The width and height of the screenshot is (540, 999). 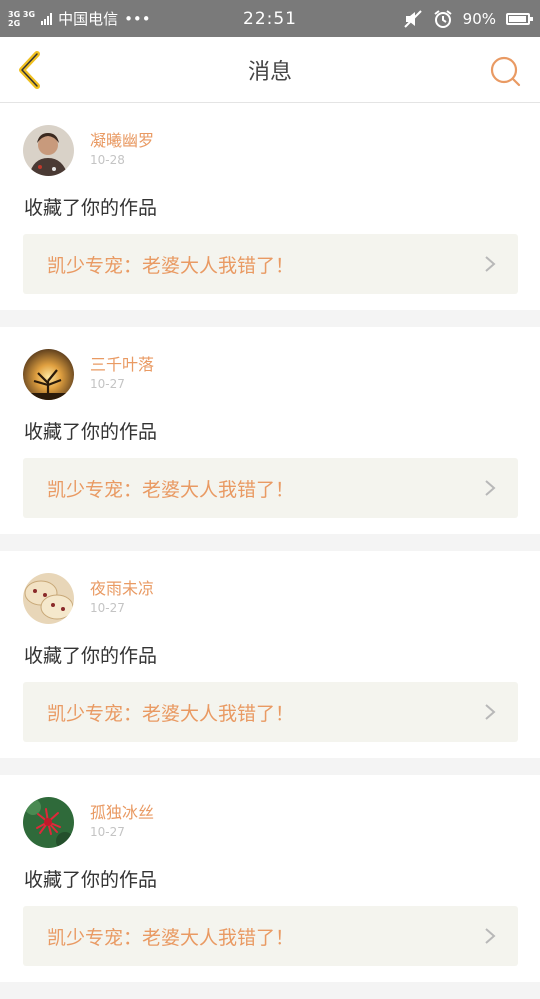 I want to click on battery-icon, so click(x=519, y=18).